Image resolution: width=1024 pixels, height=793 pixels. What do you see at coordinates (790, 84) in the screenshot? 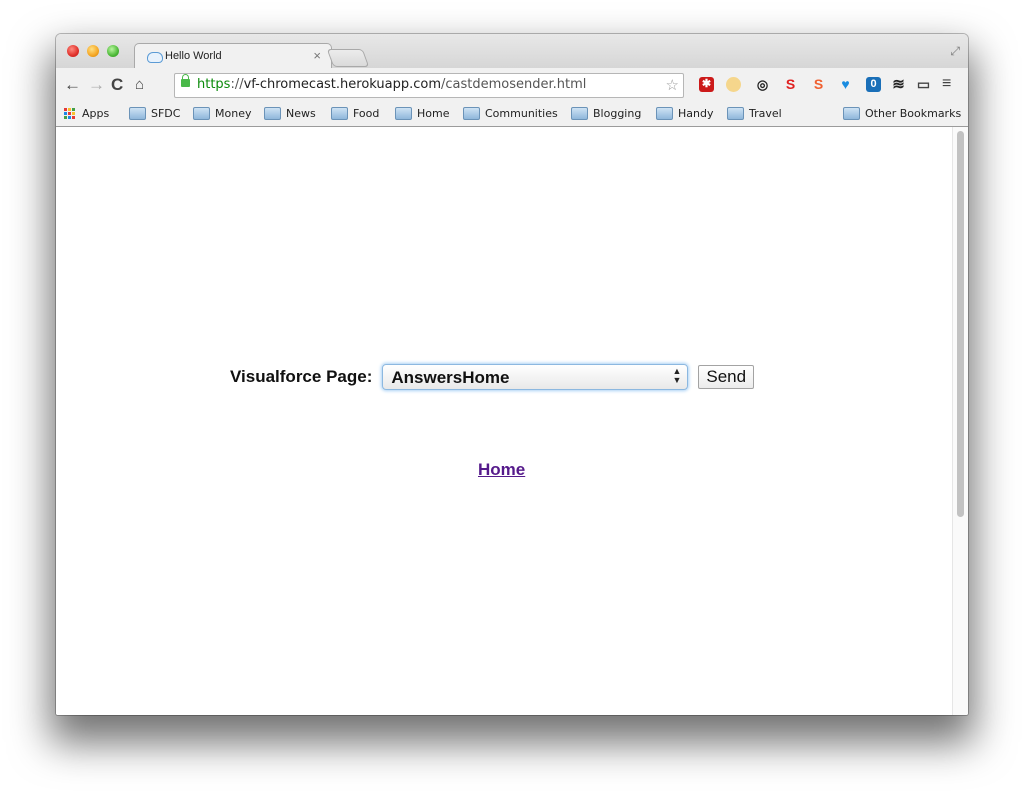
I see `s-red-extension-icon: S` at bounding box center [790, 84].